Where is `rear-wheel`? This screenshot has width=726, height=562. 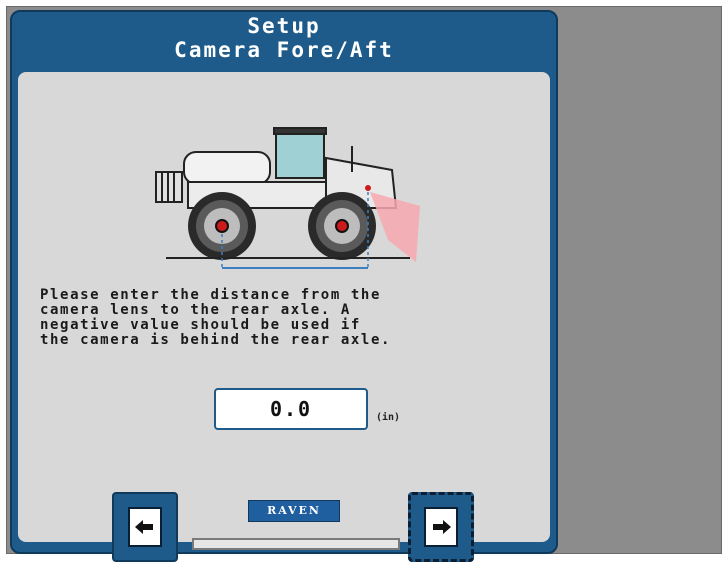
rear-wheel is located at coordinates (342, 226).